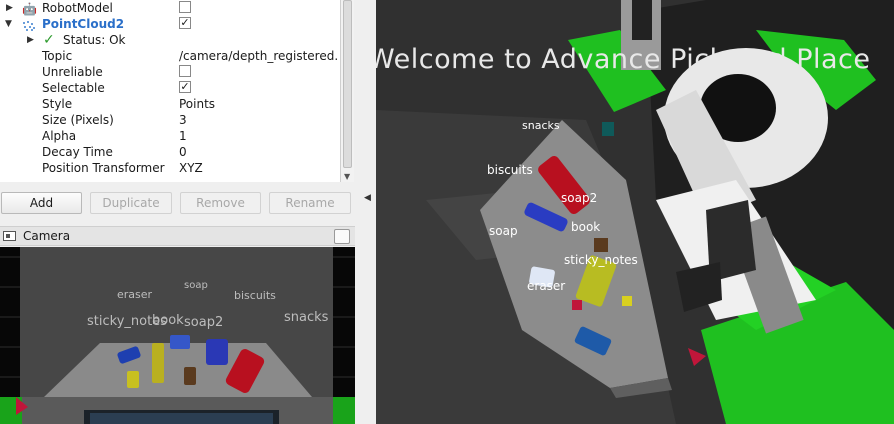 The image size is (894, 424). What do you see at coordinates (204, 322) in the screenshot?
I see `camera-label-soap2: soap2` at bounding box center [204, 322].